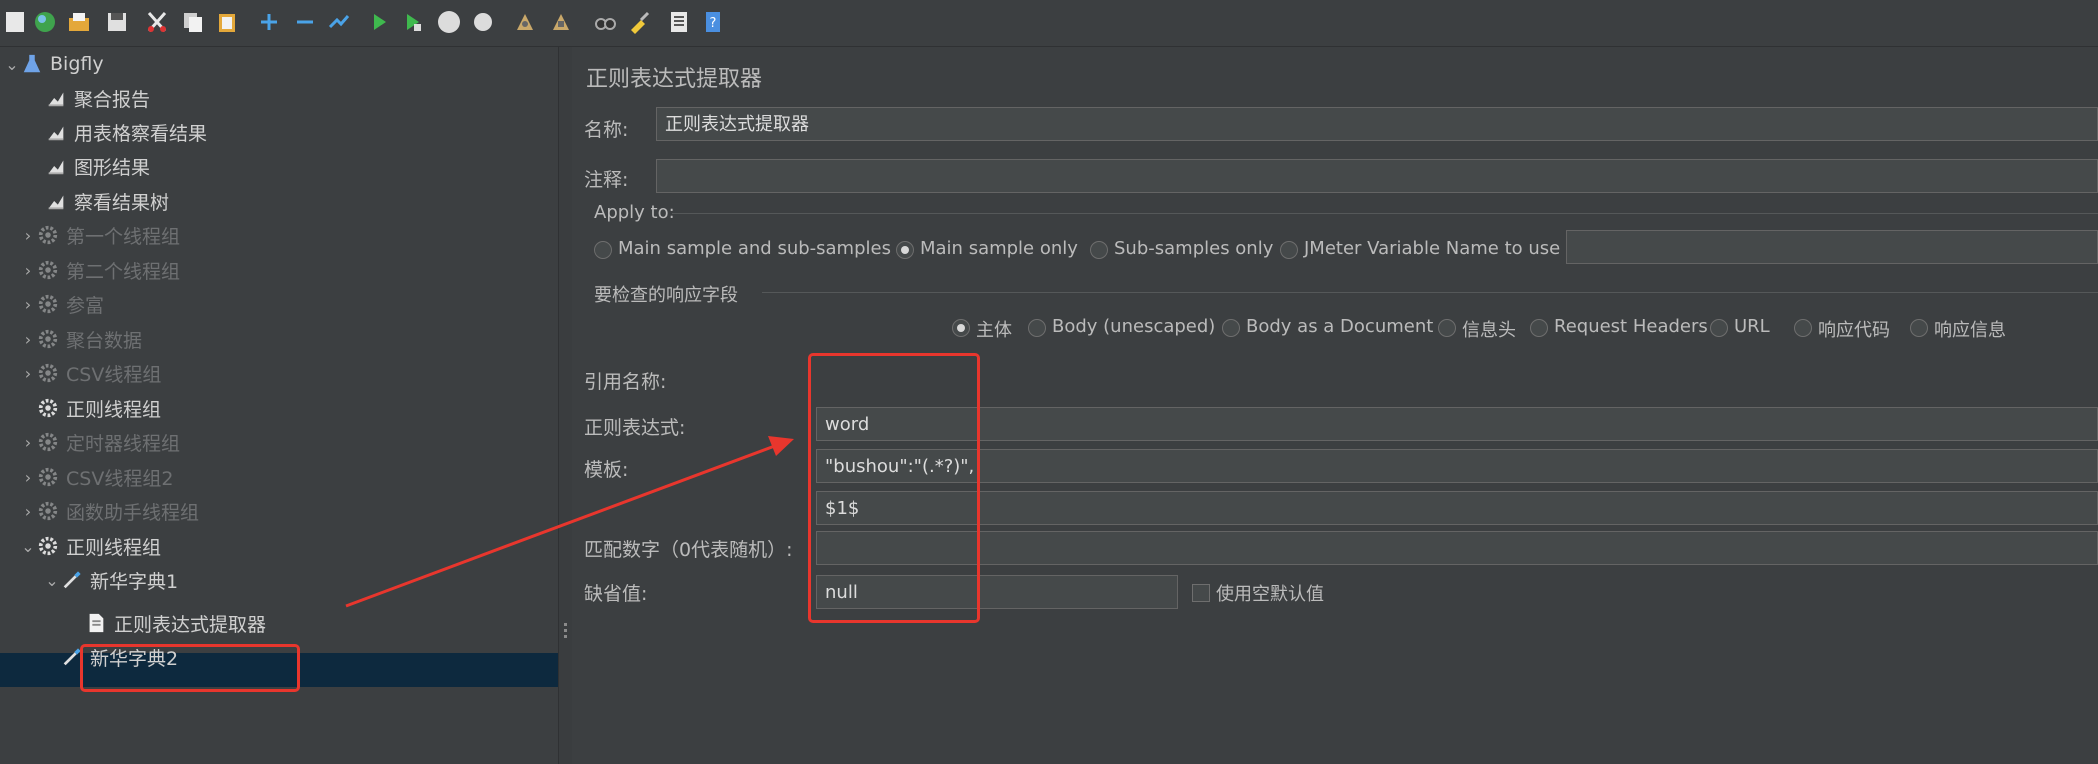 The height and width of the screenshot is (764, 2098). Describe the element at coordinates (32, 64) in the screenshot. I see `flask-icon` at that location.